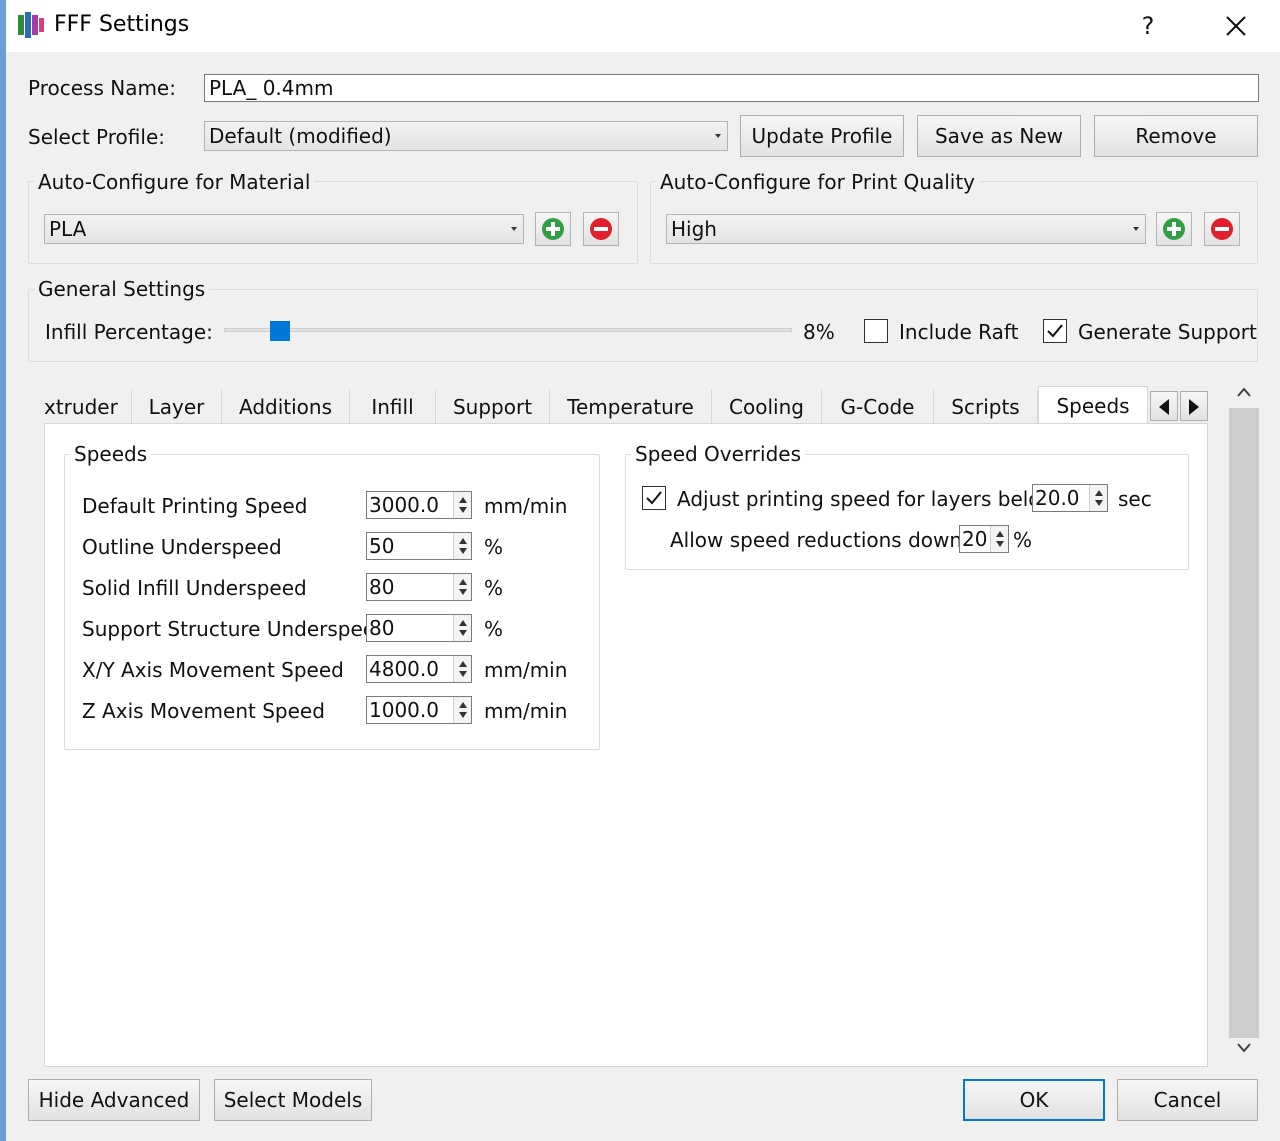  Describe the element at coordinates (631, 407) in the screenshot. I see `tab-temperature: Temperature` at that location.